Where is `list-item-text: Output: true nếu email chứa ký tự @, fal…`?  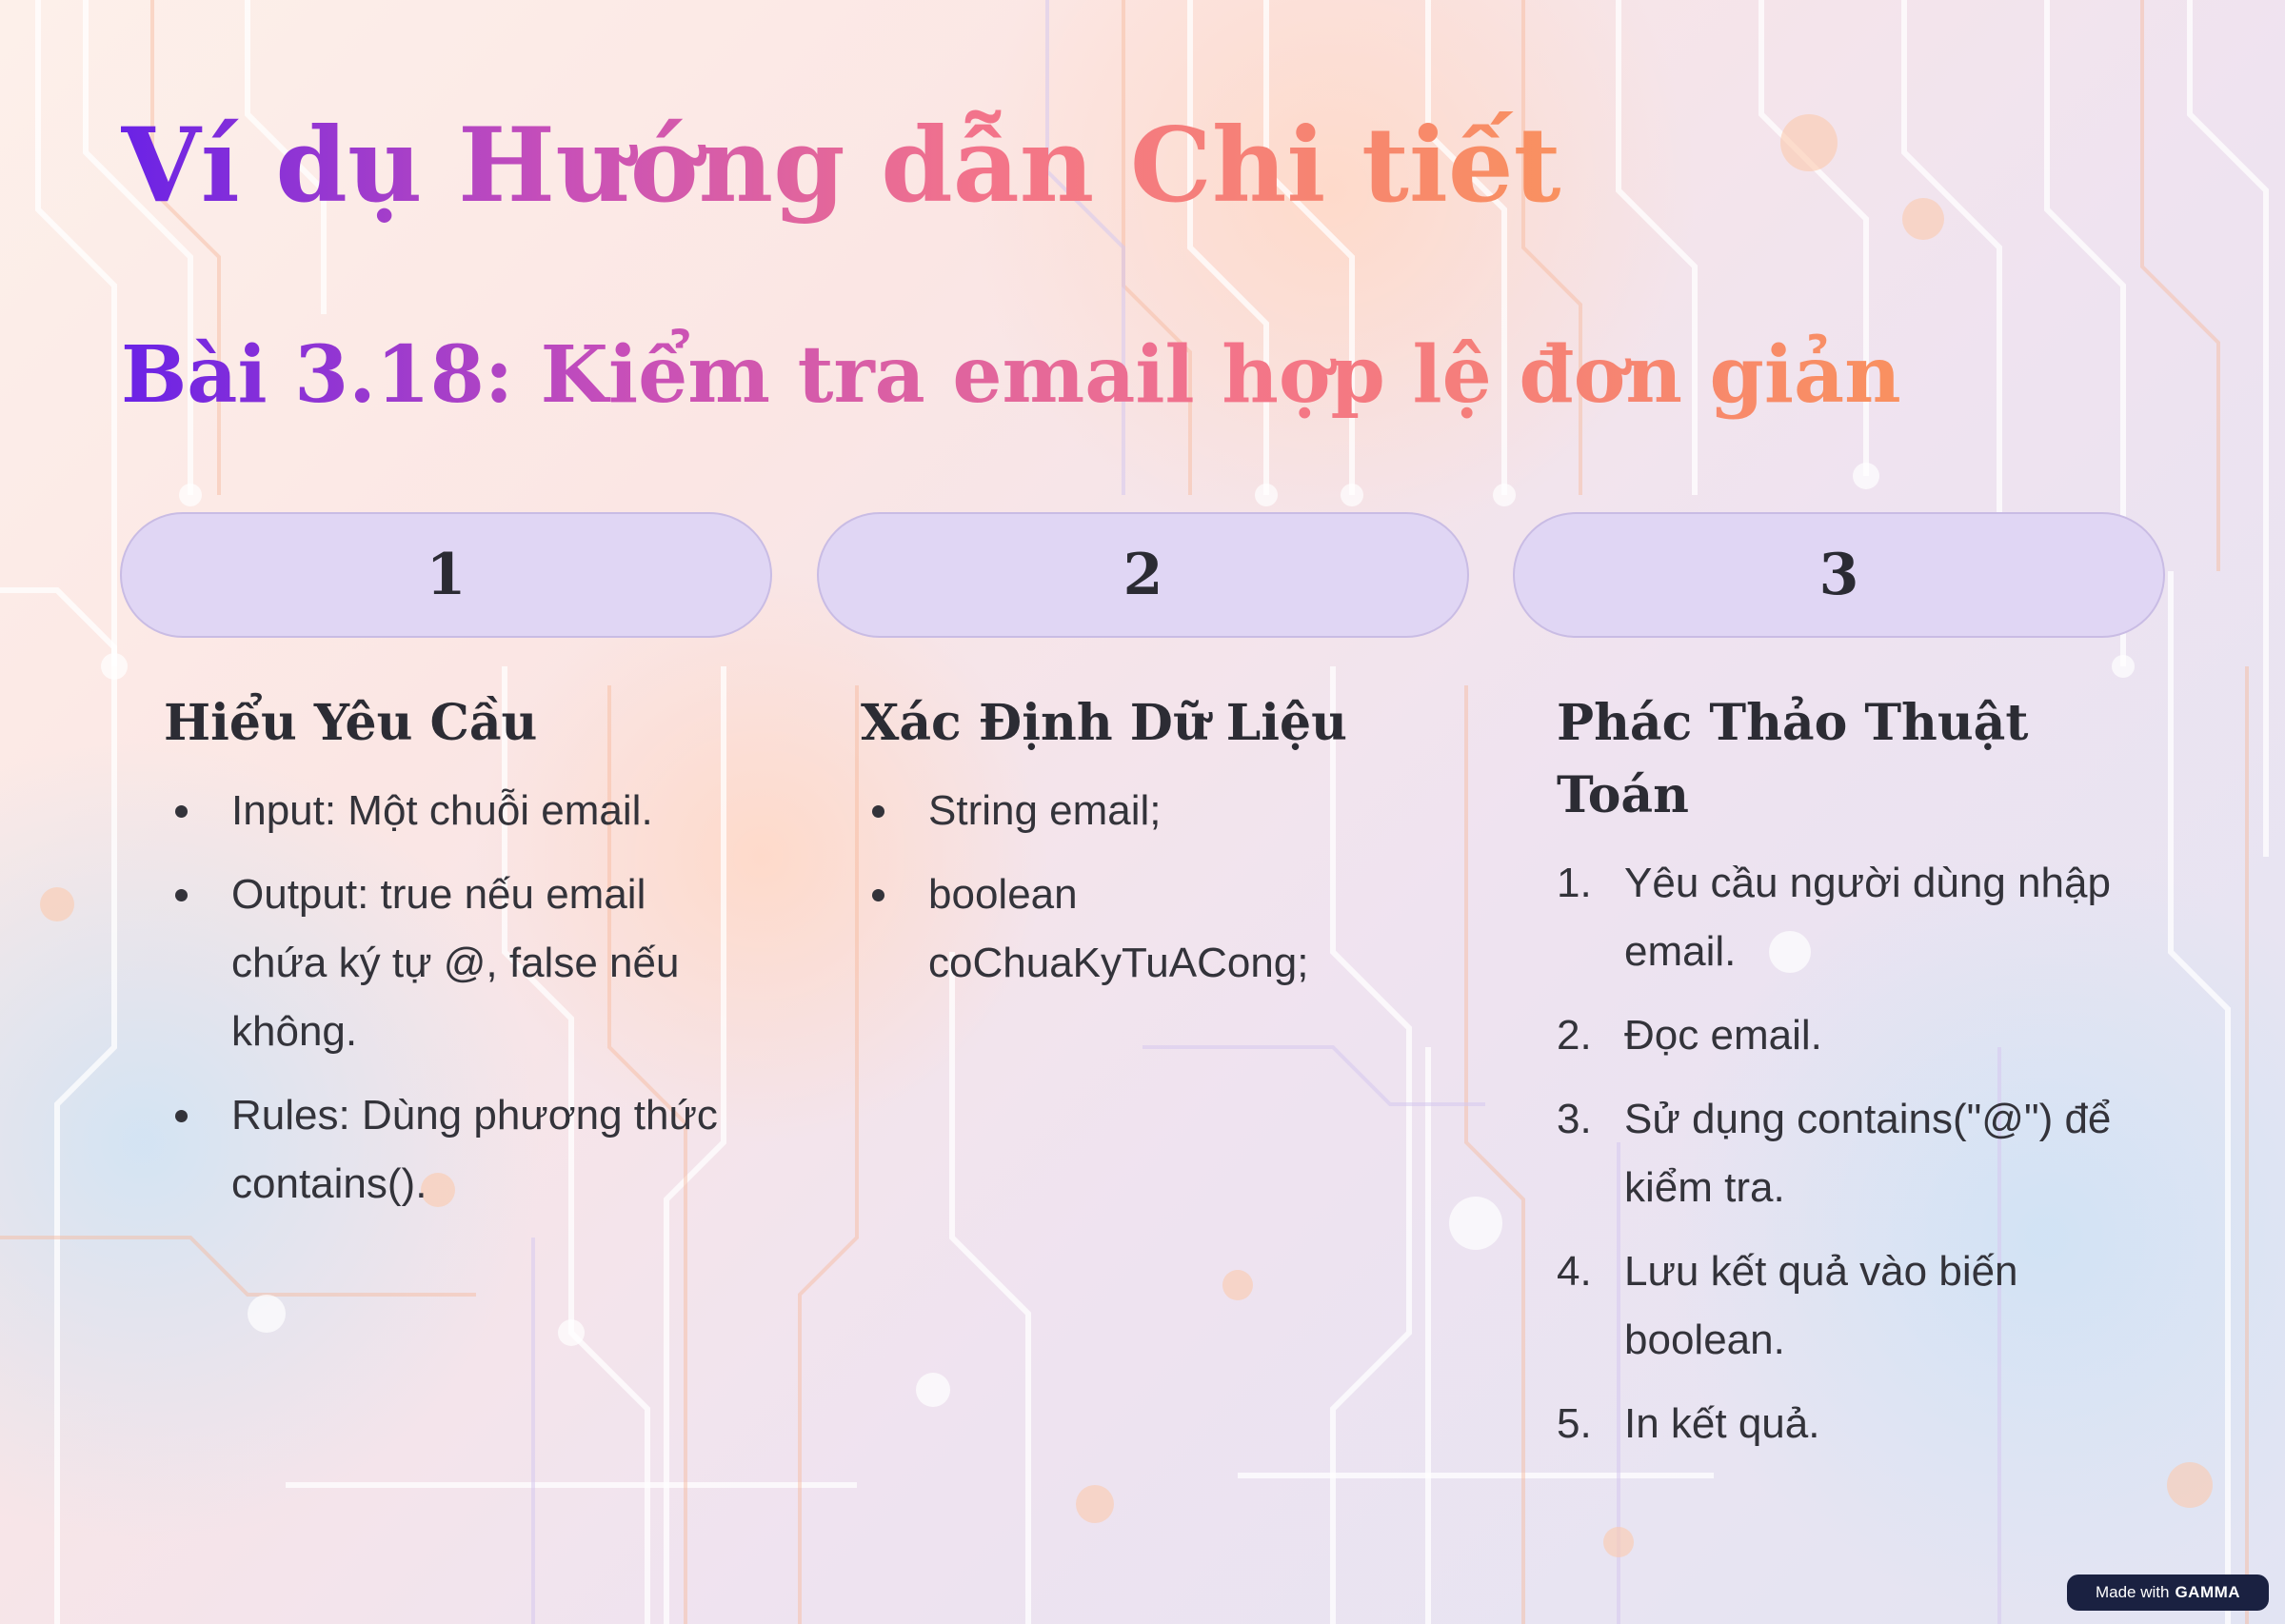 list-item-text: Output: true nếu email chứa ký tự @, fal… is located at coordinates (455, 963).